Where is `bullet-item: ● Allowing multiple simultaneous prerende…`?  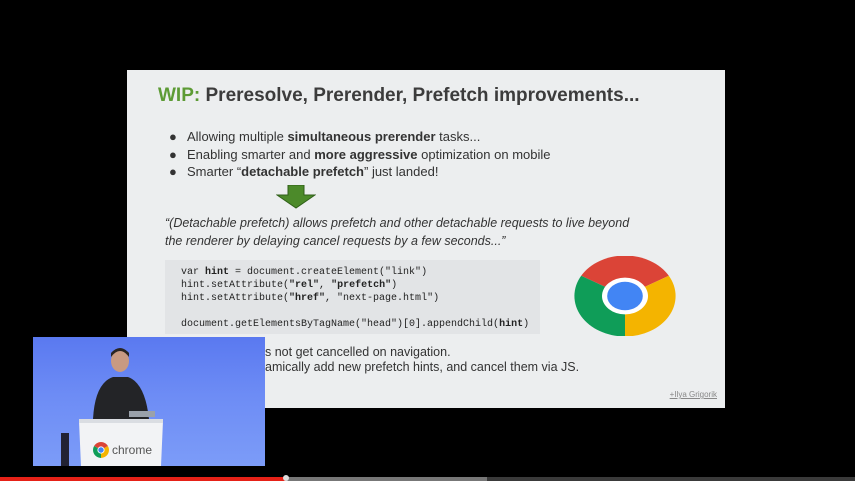
bullet-item: ● Allowing multiple simultaneous prerende… is located at coordinates (325, 136).